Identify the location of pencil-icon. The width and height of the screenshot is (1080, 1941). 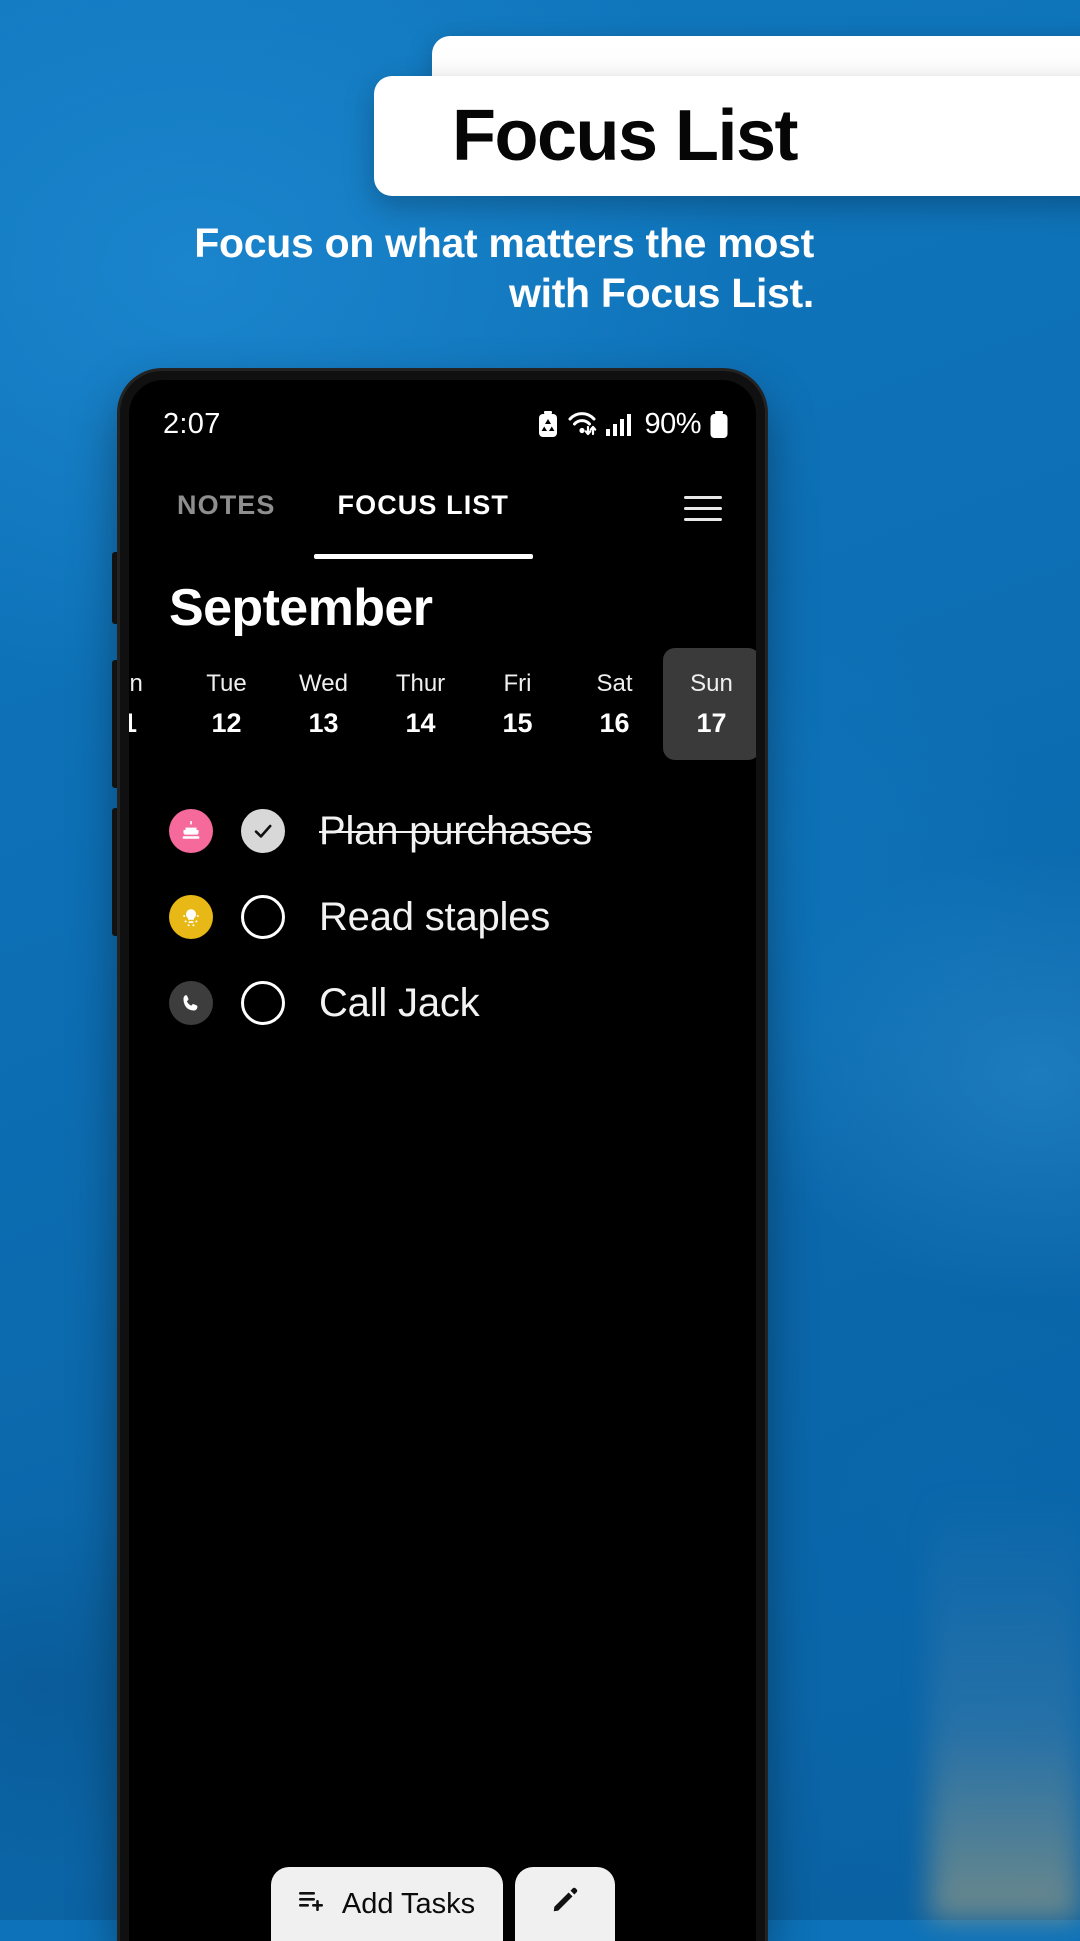
(565, 1904).